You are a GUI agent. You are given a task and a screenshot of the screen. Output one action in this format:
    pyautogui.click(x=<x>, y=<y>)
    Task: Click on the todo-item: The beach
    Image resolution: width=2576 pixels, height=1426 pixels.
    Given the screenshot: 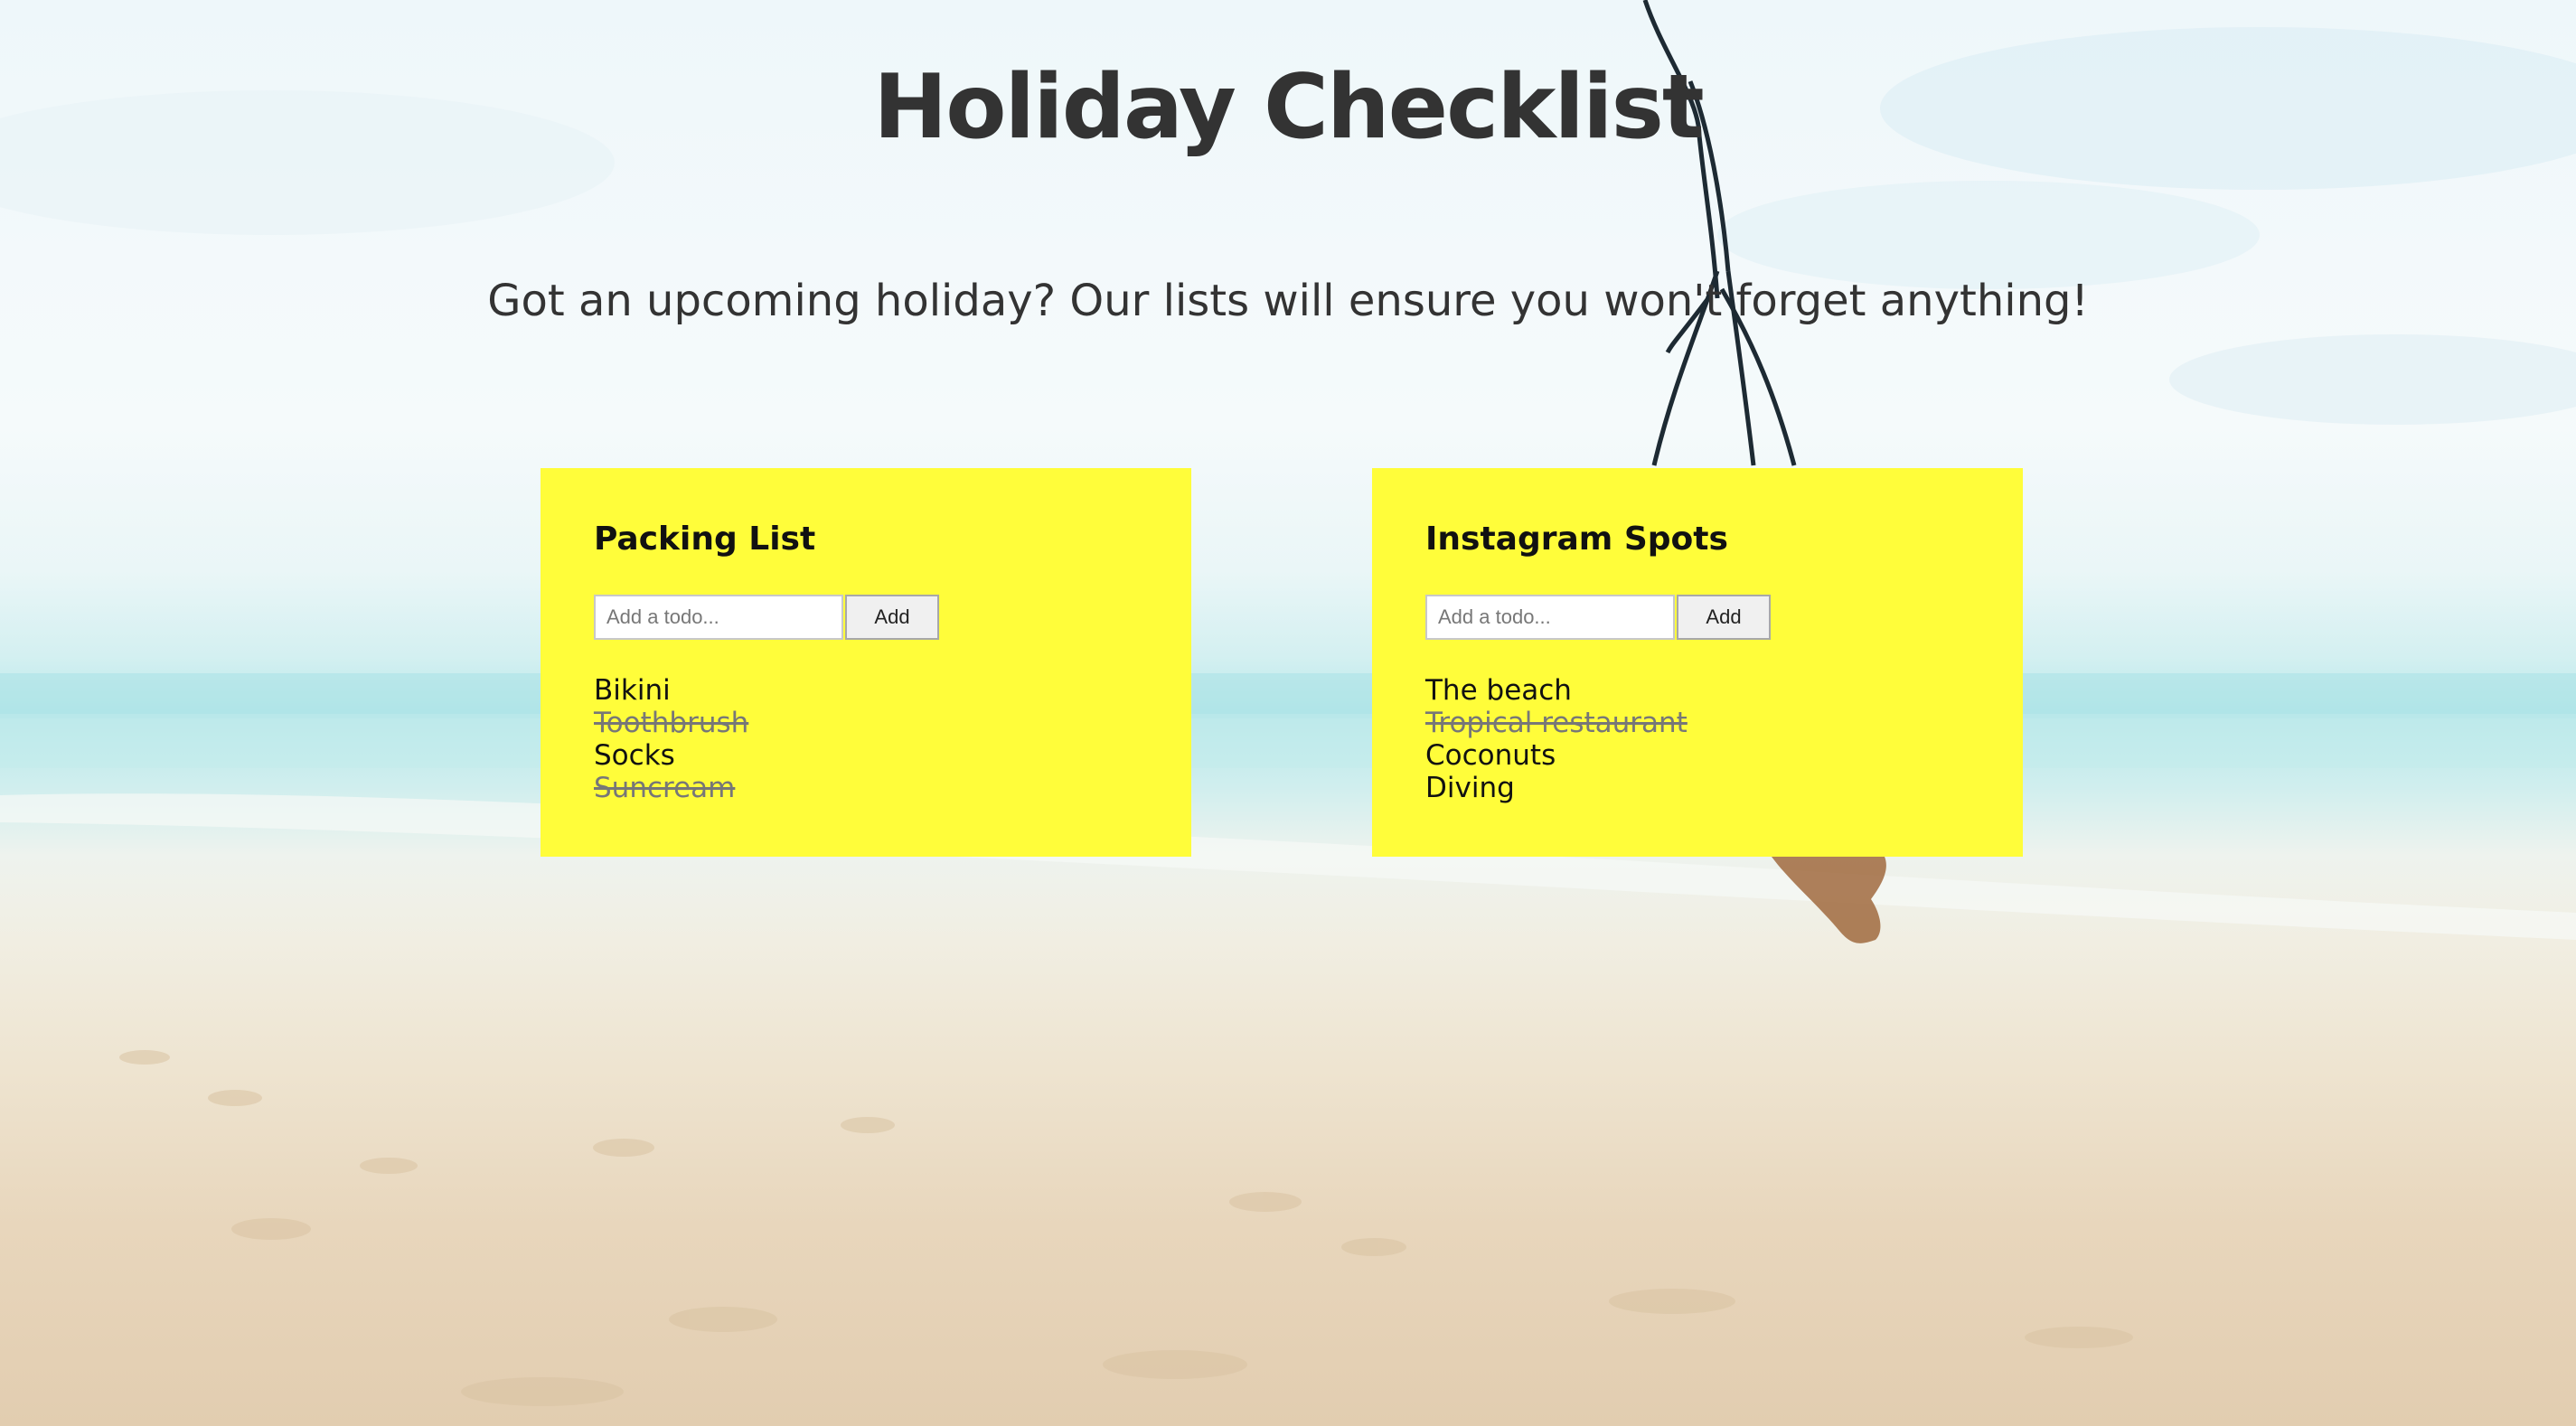 What is the action you would take?
    pyautogui.click(x=1698, y=691)
    